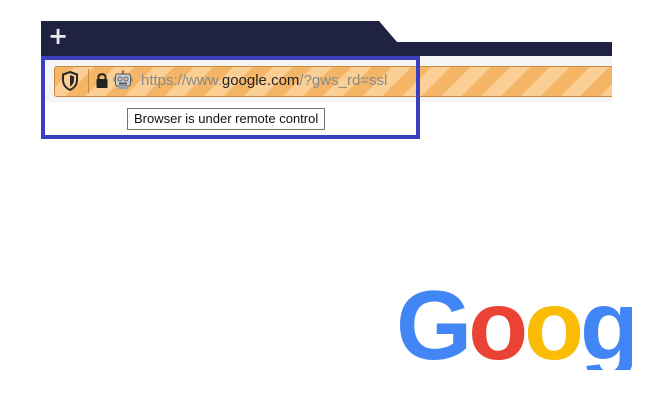 This screenshot has height=403, width=653. What do you see at coordinates (495, 31) in the screenshot?
I see `tab-strip-edge` at bounding box center [495, 31].